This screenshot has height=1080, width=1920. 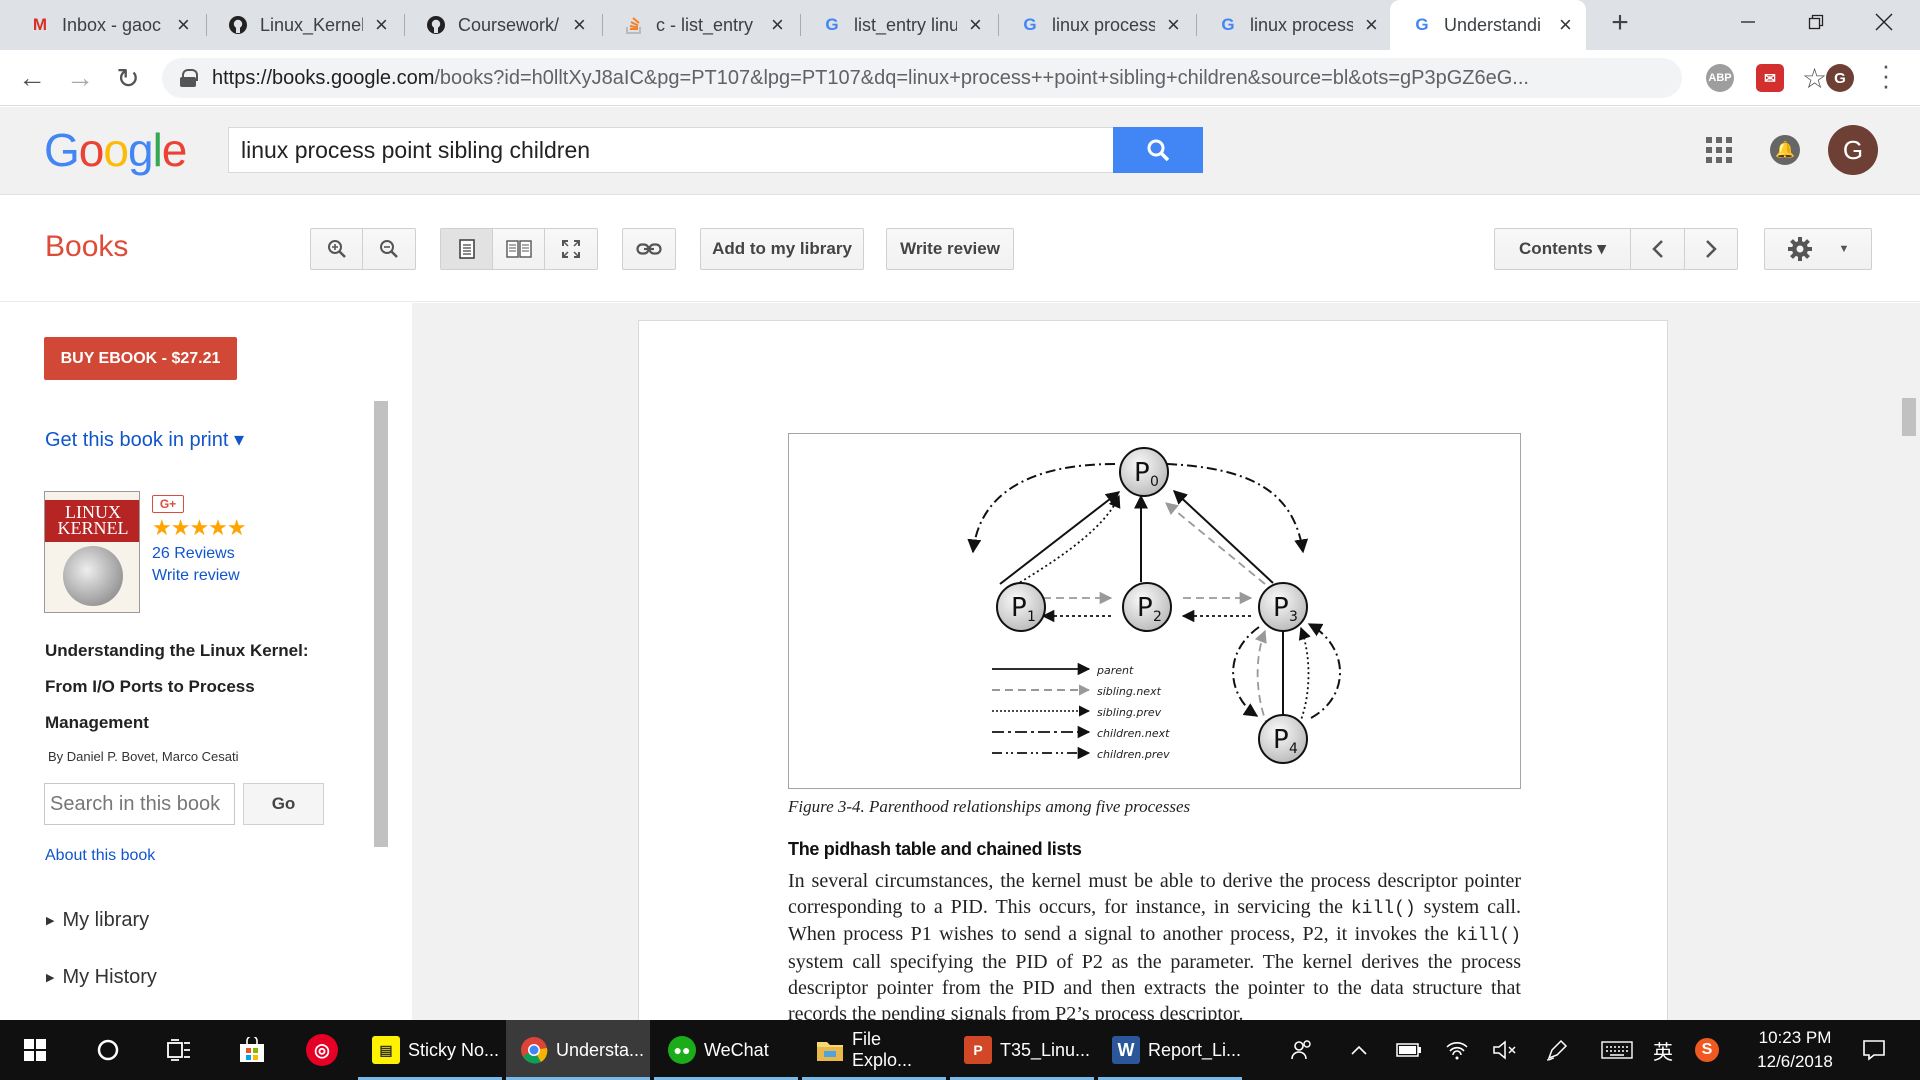 What do you see at coordinates (180, 1050) in the screenshot?
I see `task-view-button` at bounding box center [180, 1050].